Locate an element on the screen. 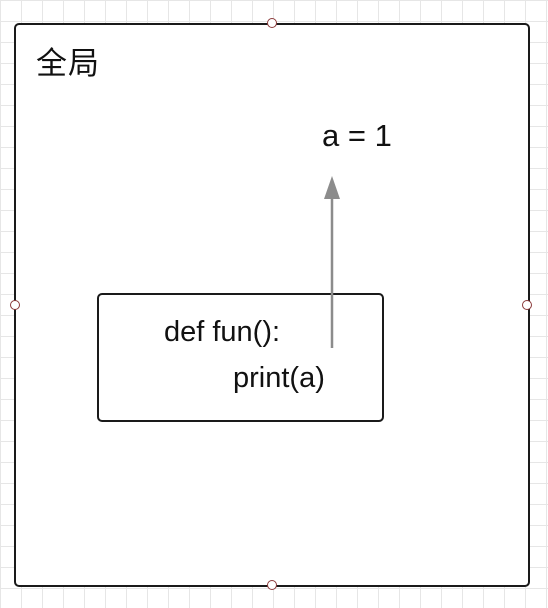  resize-handle-right-icon is located at coordinates (527, 305).